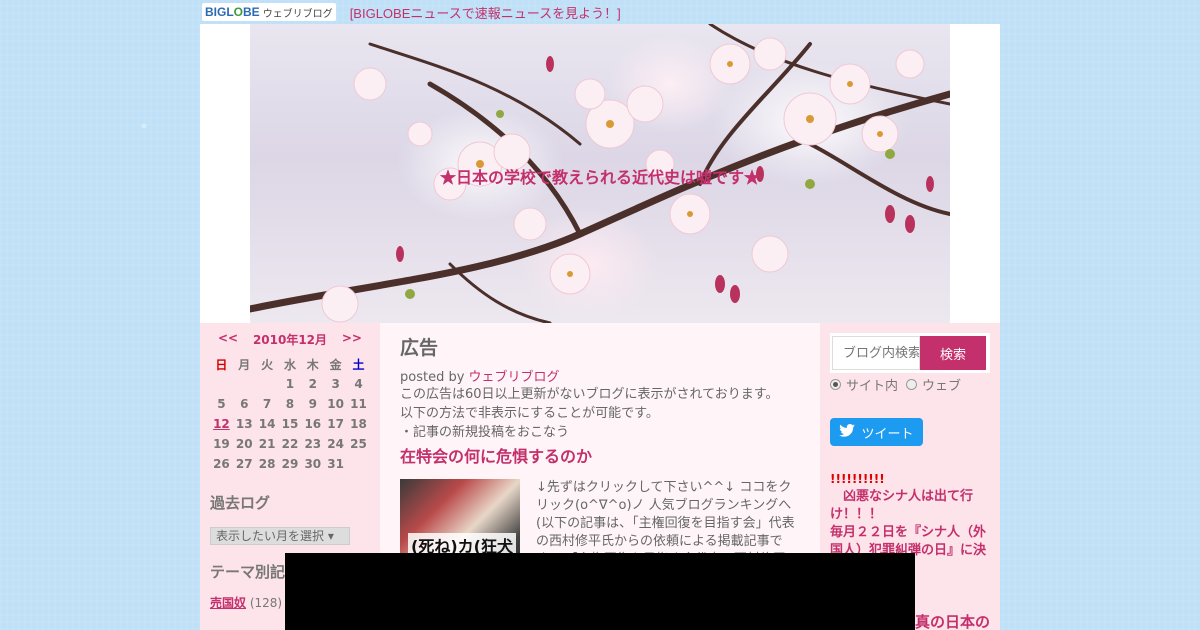 The width and height of the screenshot is (1200, 630). I want to click on calendar-month-link: 2010年12月, so click(290, 339).